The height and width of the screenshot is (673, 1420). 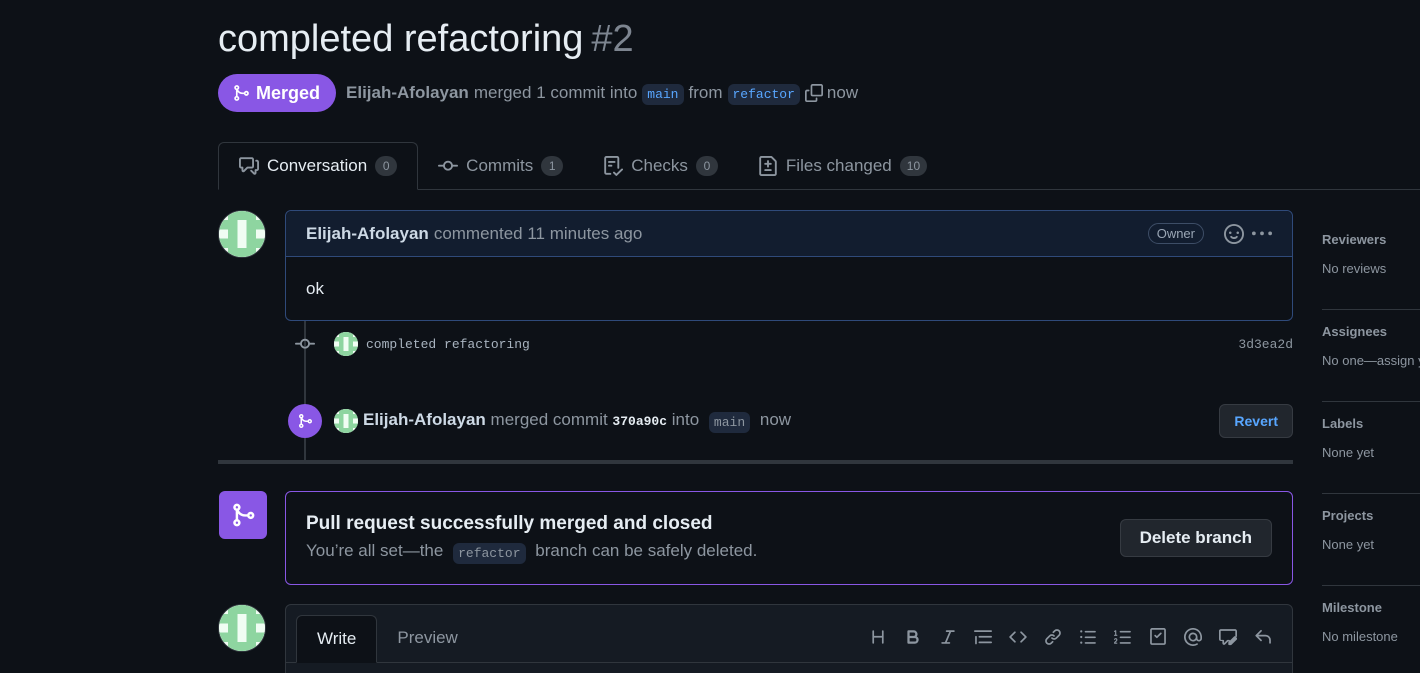 I want to click on kebab-horizontal-icon, so click(x=1262, y=234).